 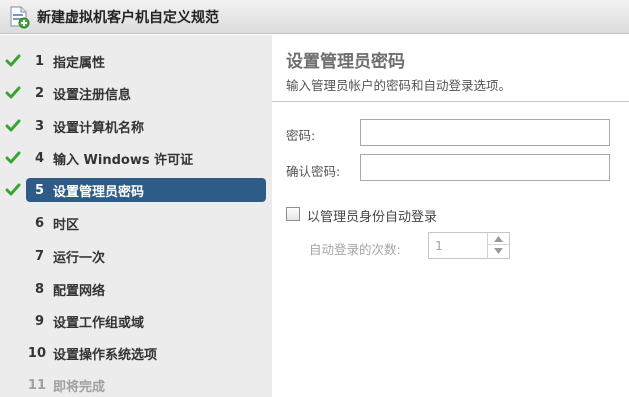 What do you see at coordinates (66, 225) in the screenshot?
I see `step-label: 时区` at bounding box center [66, 225].